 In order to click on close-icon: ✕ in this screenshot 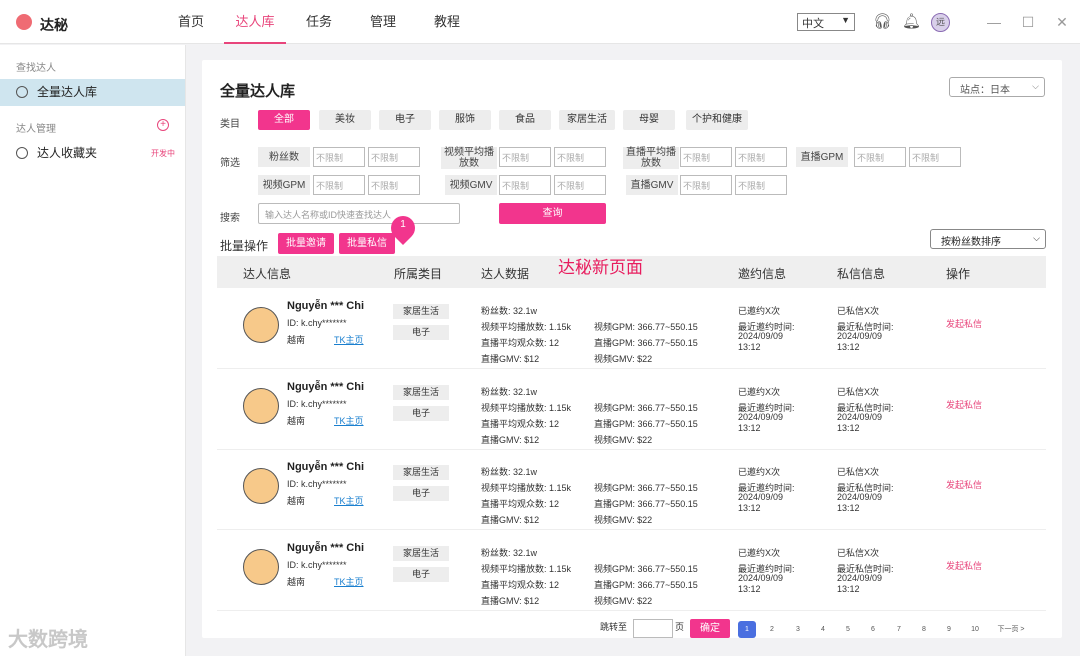, I will do `click(1062, 22)`.